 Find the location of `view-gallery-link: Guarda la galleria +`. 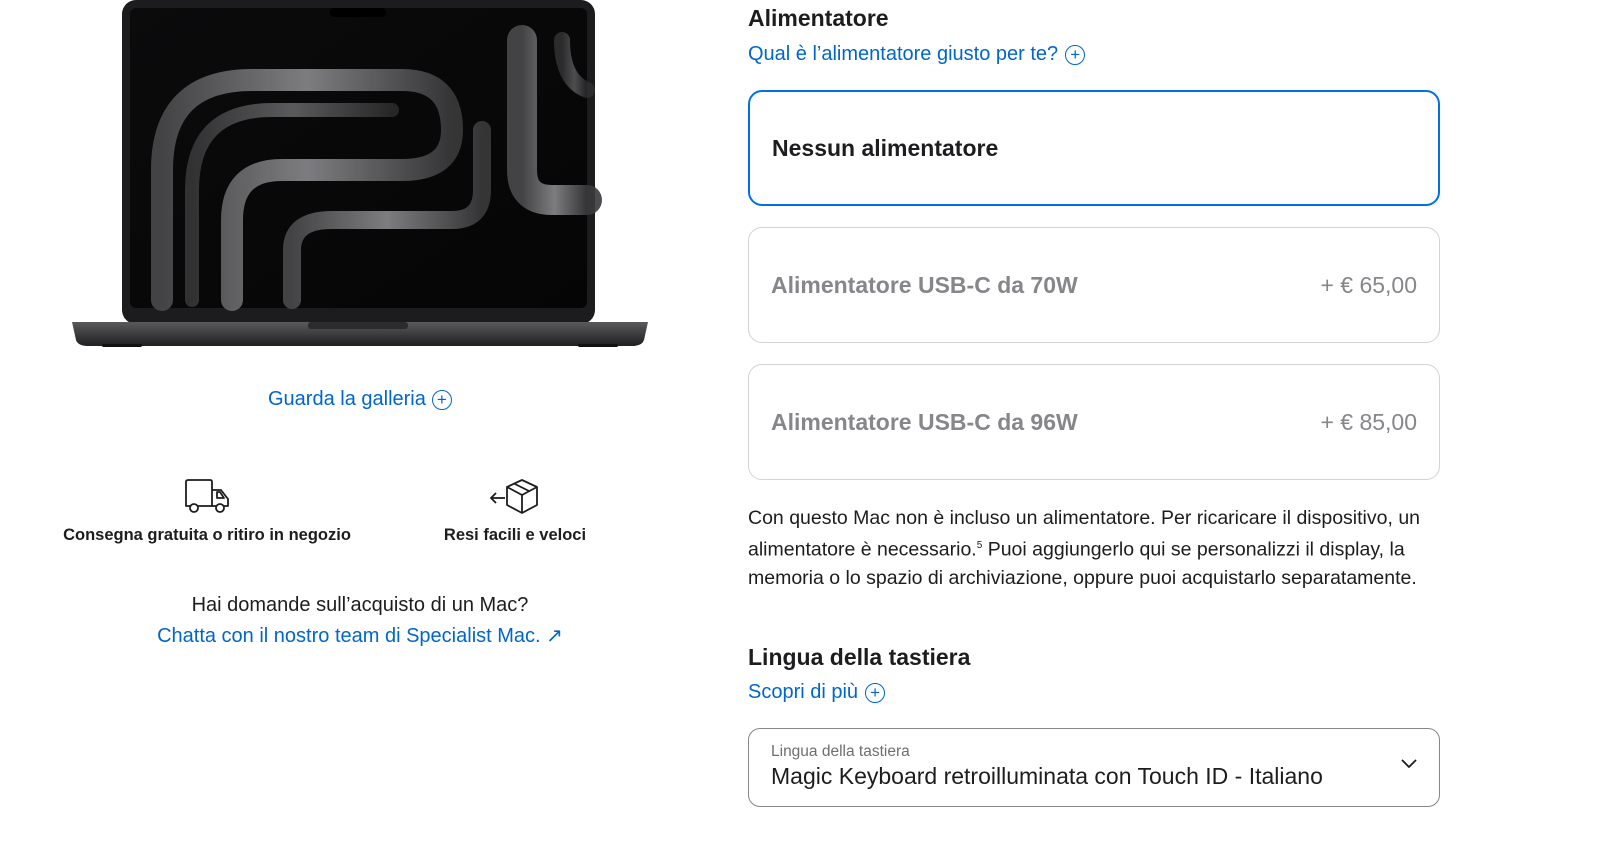

view-gallery-link: Guarda la galleria + is located at coordinates (360, 399).